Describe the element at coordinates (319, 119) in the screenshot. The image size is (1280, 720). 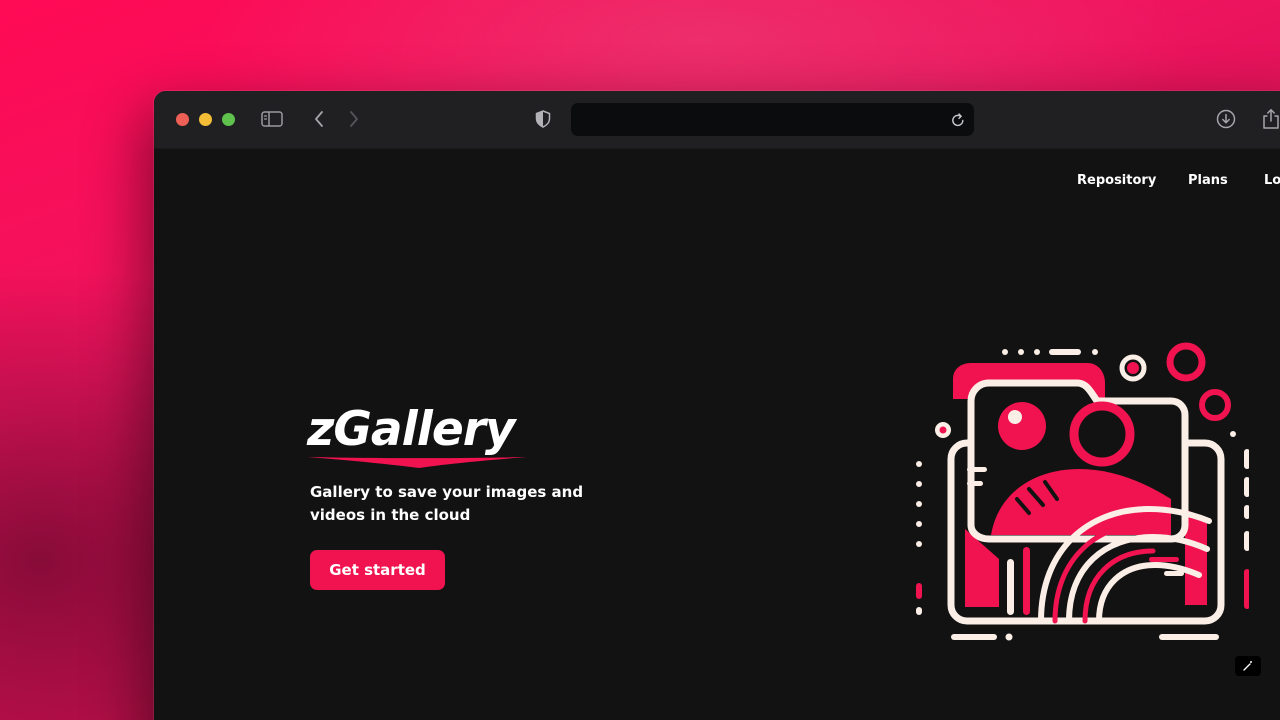
I see `chevron-left-icon` at that location.